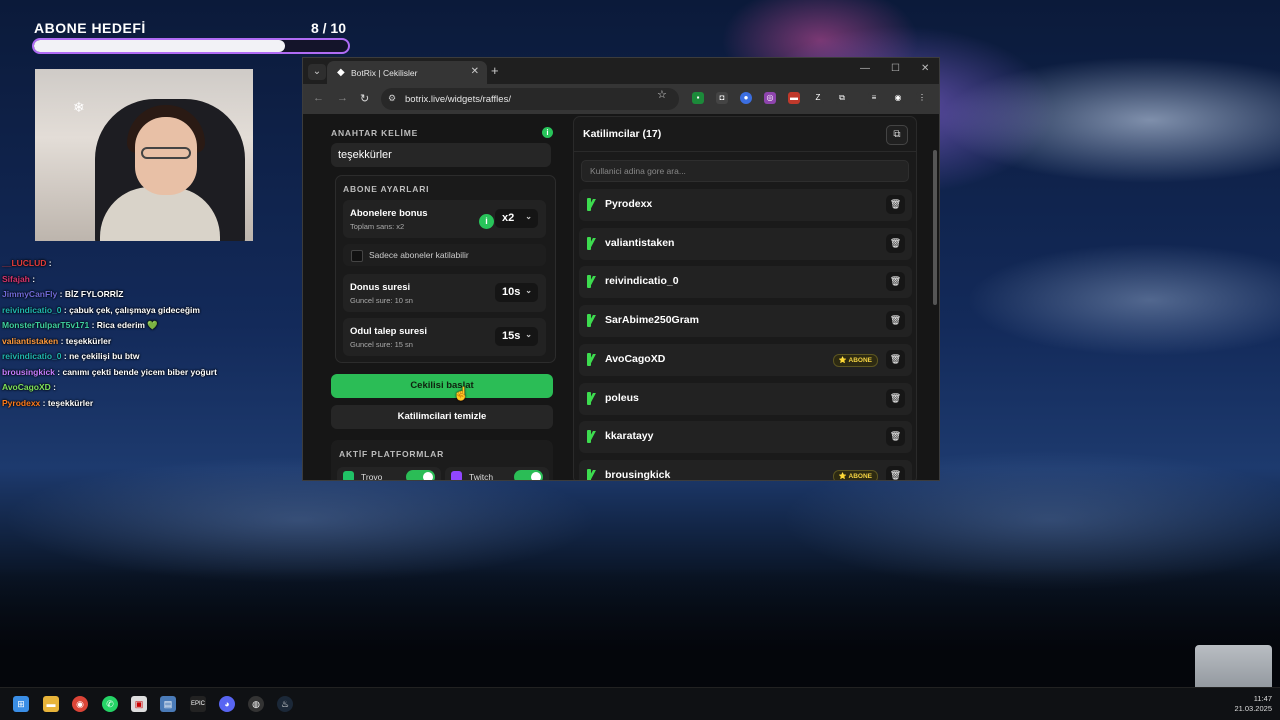 This screenshot has width=1280, height=720. I want to click on chat-username: brousingkick, so click(28, 371).